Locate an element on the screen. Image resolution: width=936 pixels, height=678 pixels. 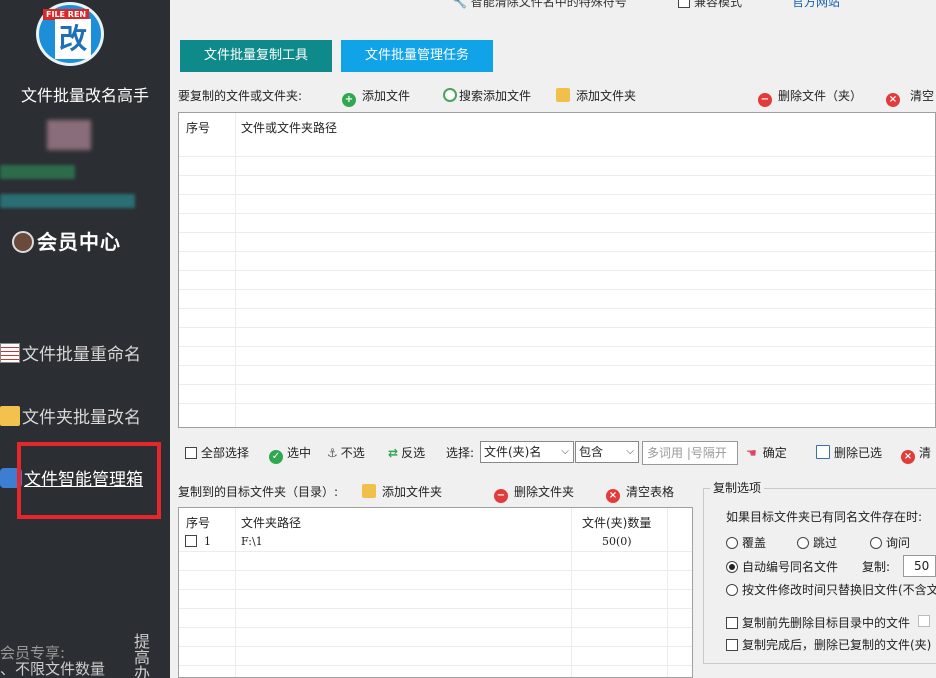
target-section-label: 复制到的目标文件夹（目录）: is located at coordinates (258, 492).